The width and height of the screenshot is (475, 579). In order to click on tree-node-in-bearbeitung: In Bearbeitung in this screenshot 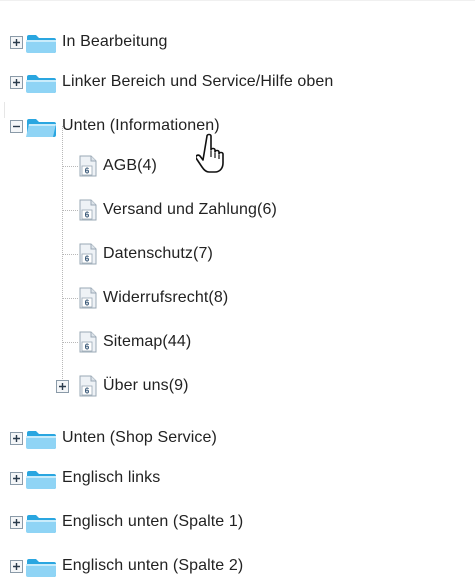, I will do `click(88, 42)`.